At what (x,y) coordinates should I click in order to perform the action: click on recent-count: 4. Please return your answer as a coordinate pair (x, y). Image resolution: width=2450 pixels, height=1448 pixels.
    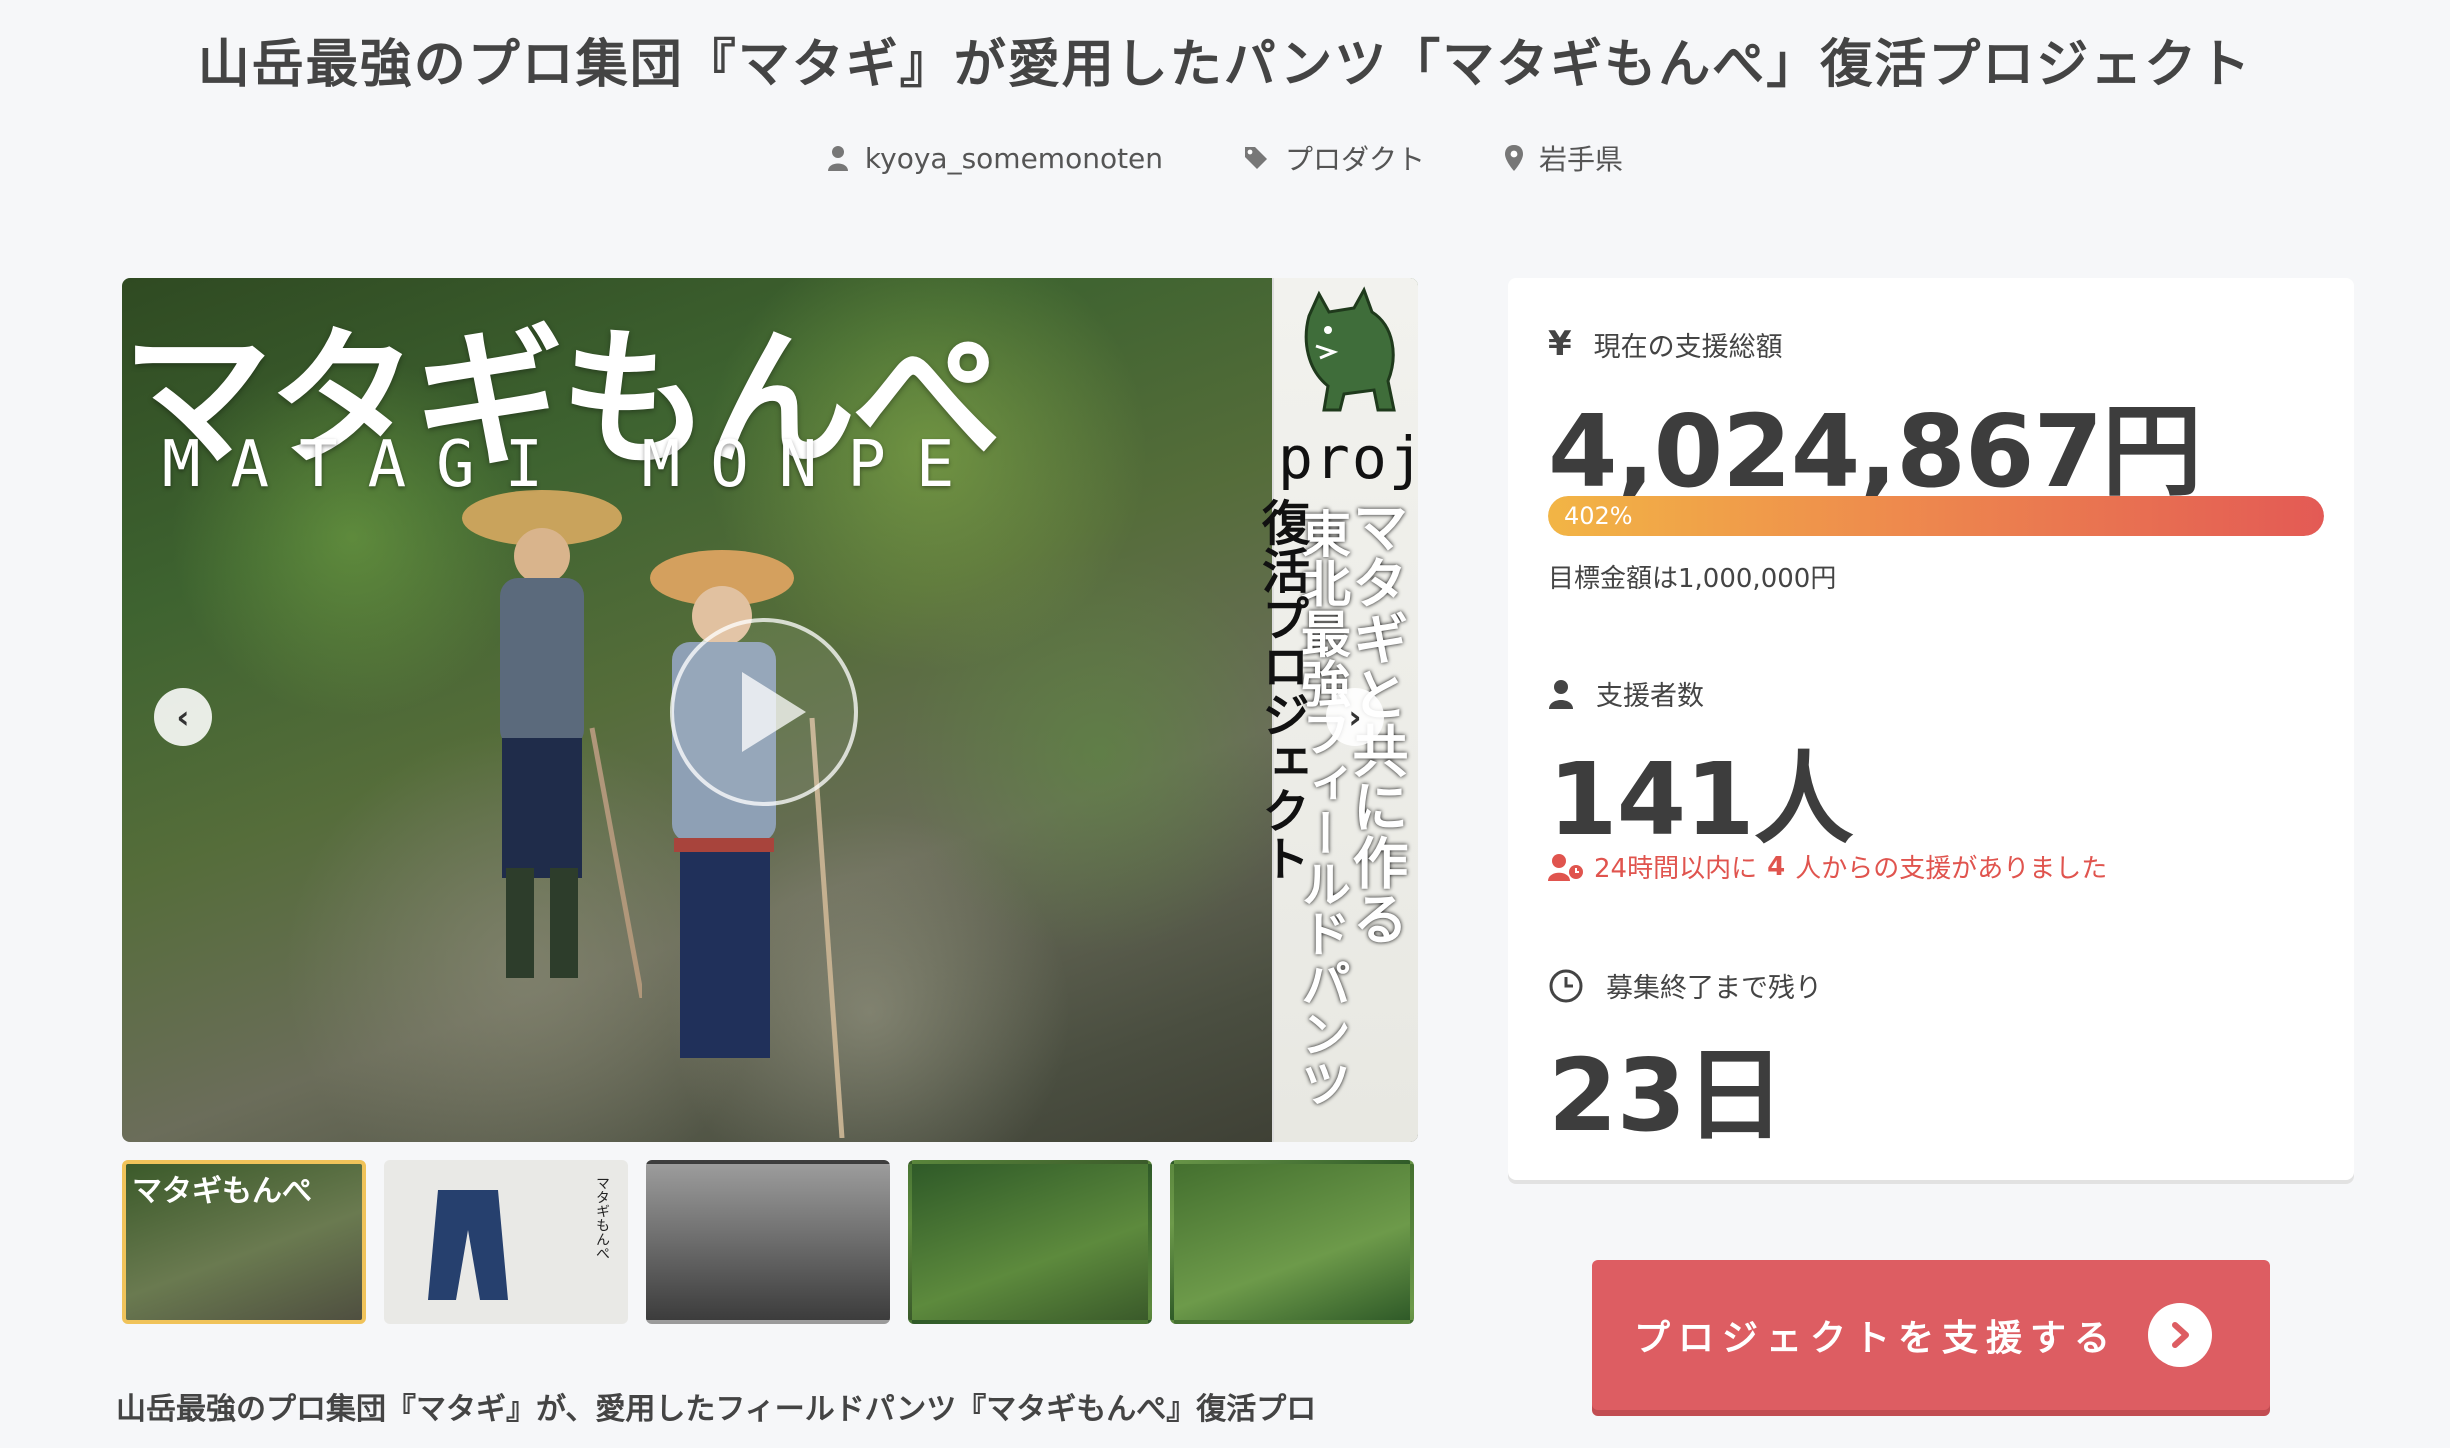
    Looking at the image, I should click on (1776, 866).